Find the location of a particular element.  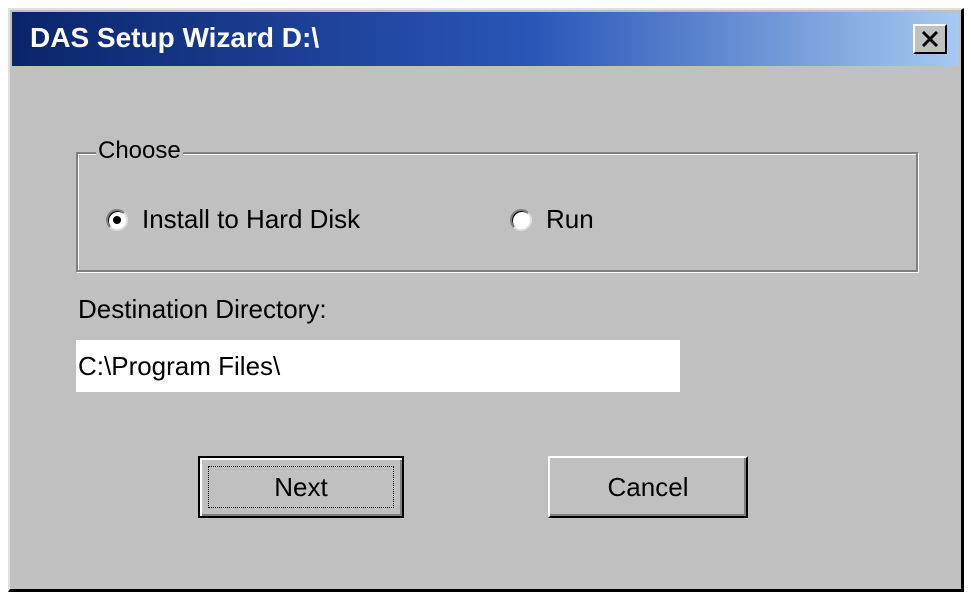

focus-rectangle is located at coordinates (301, 487).